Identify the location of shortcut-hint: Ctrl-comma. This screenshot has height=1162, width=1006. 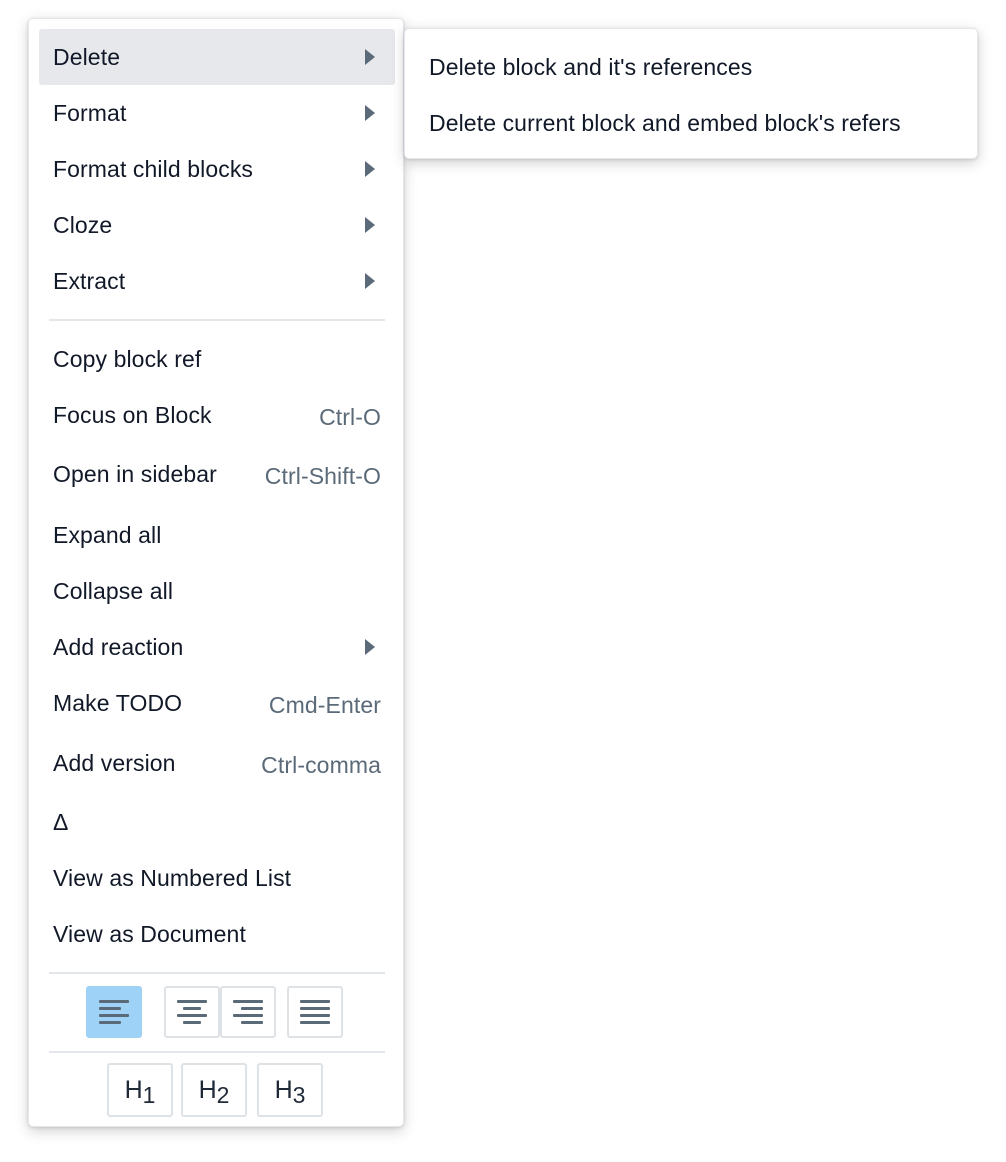
(321, 764).